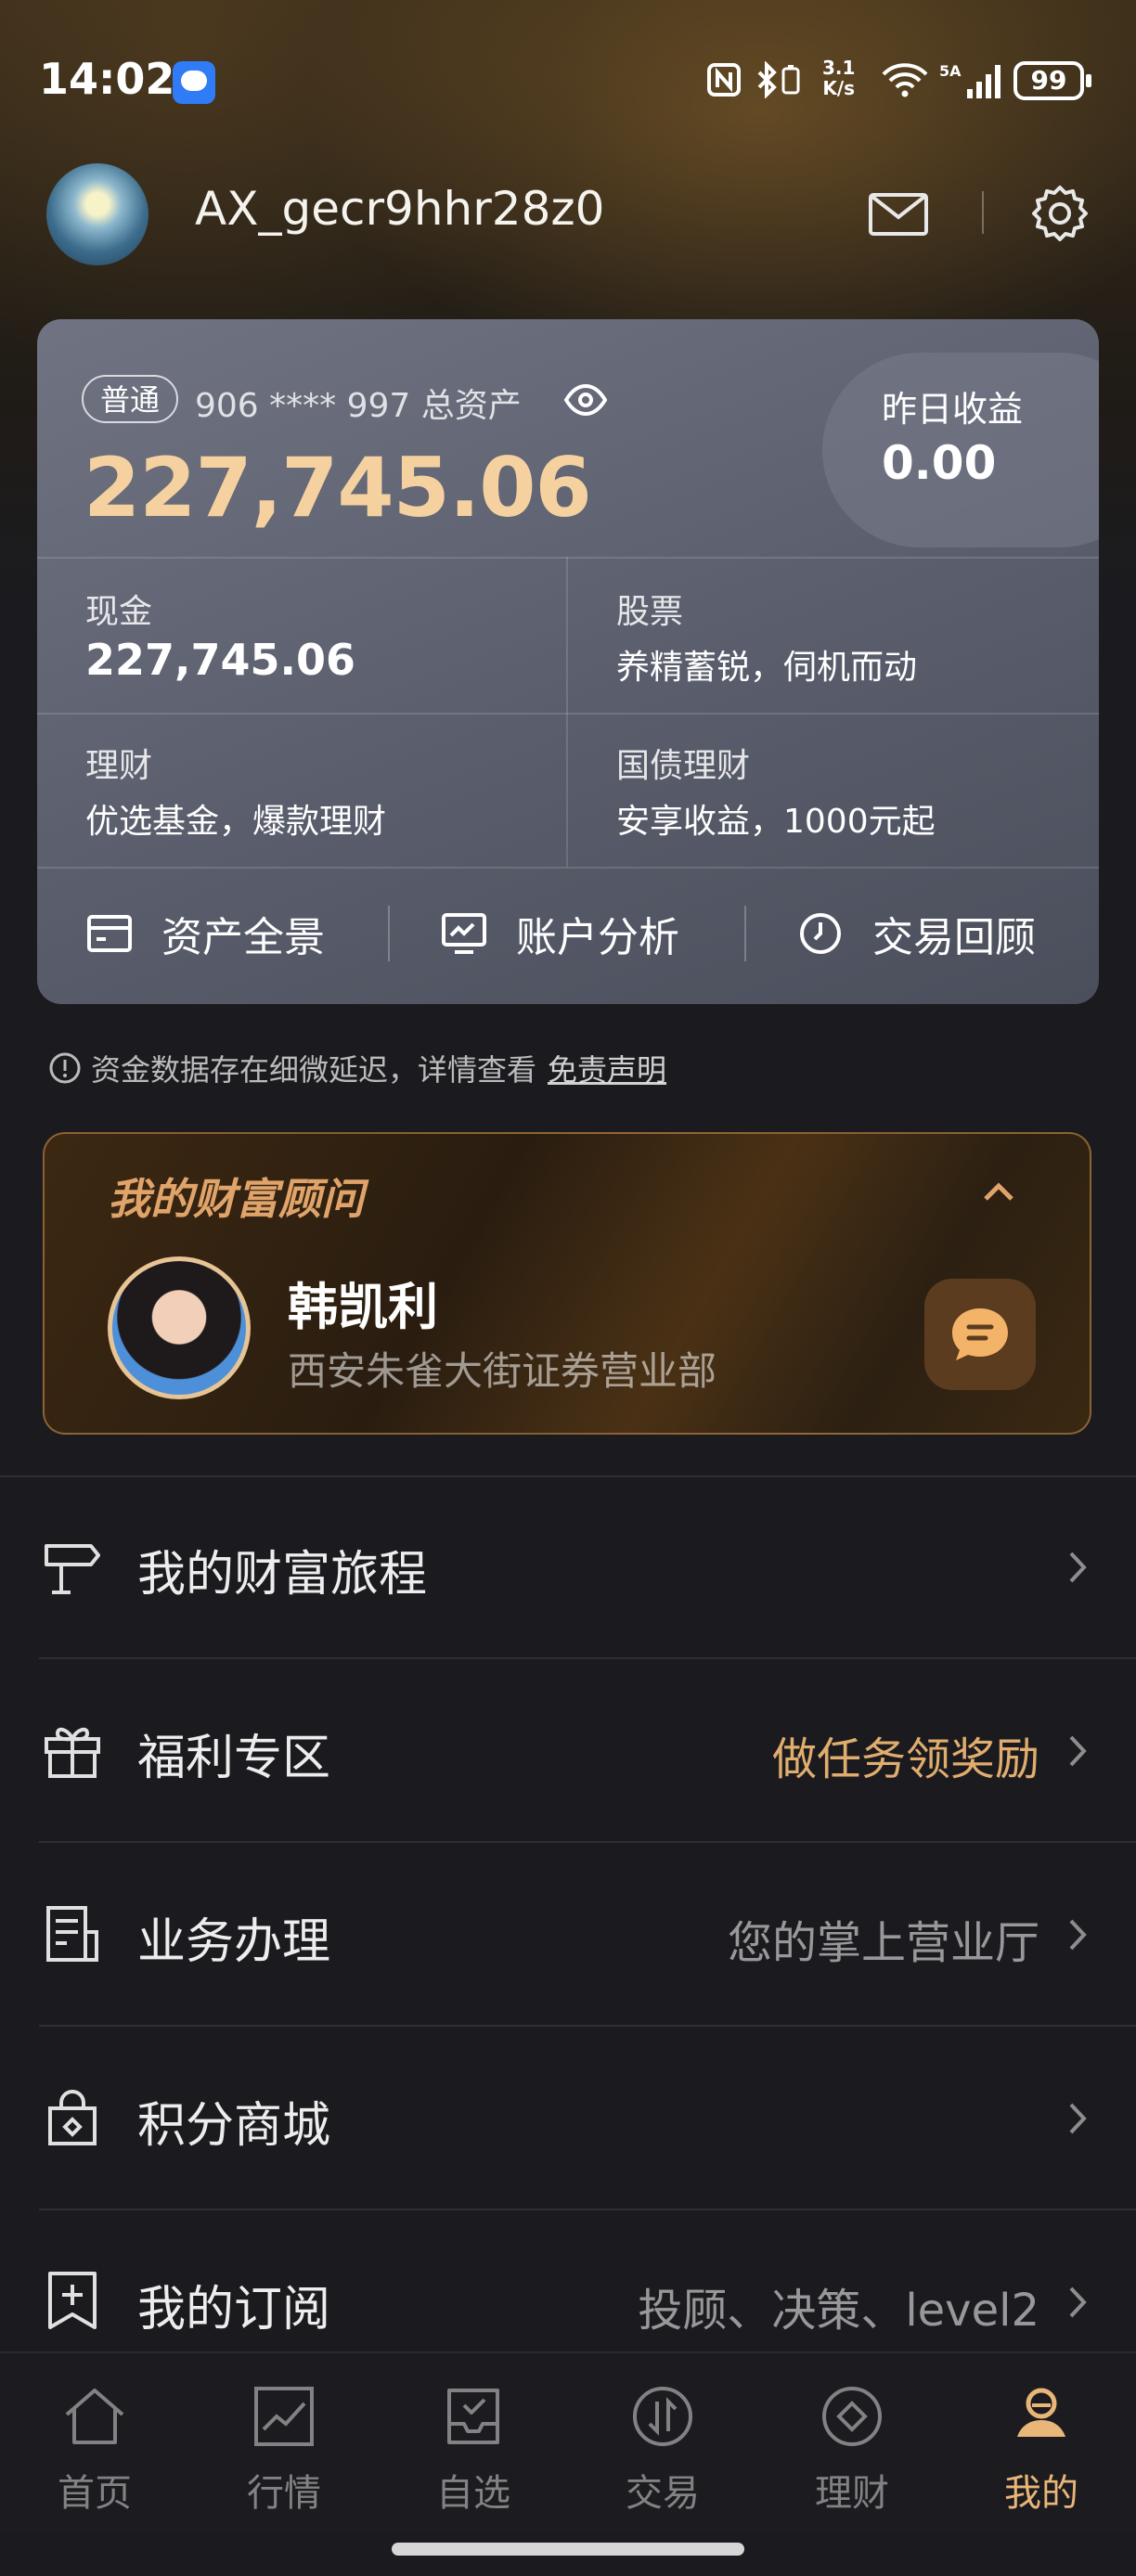 The width and height of the screenshot is (1136, 2576). Describe the element at coordinates (119, 766) in the screenshot. I see `wealth-label: 理财` at that location.